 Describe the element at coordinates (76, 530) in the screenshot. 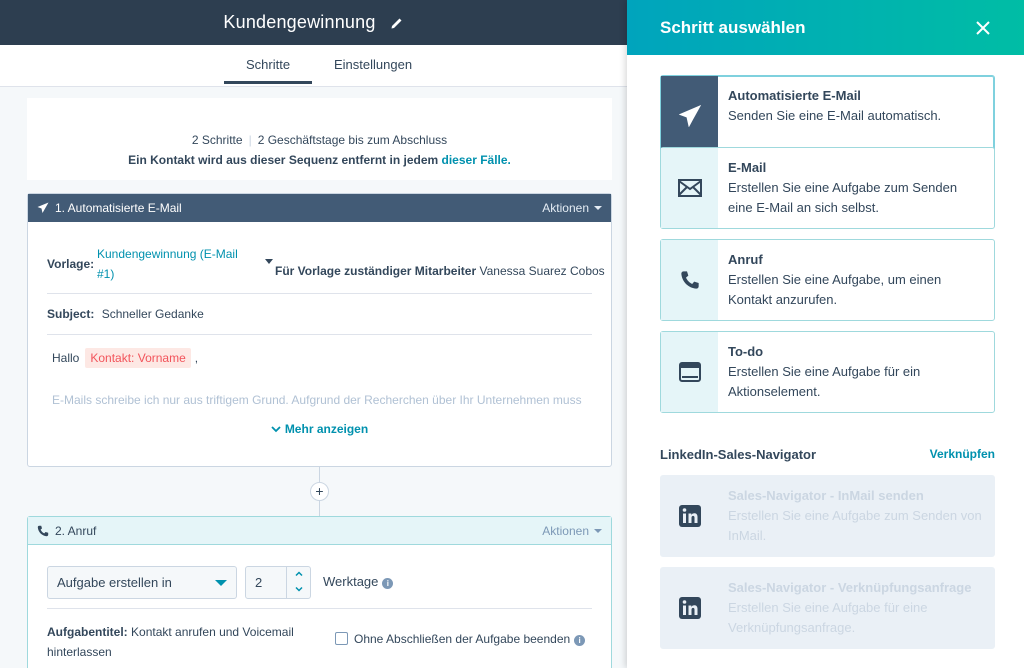

I see `step-title: 2. Anruf` at that location.